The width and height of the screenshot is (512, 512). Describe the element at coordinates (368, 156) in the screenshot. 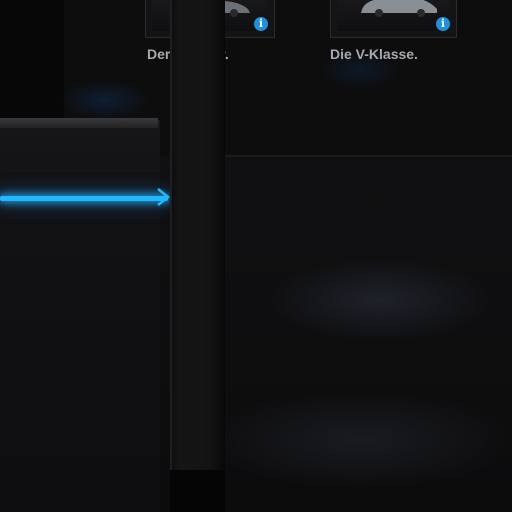

I see `wall-floor-edge` at that location.